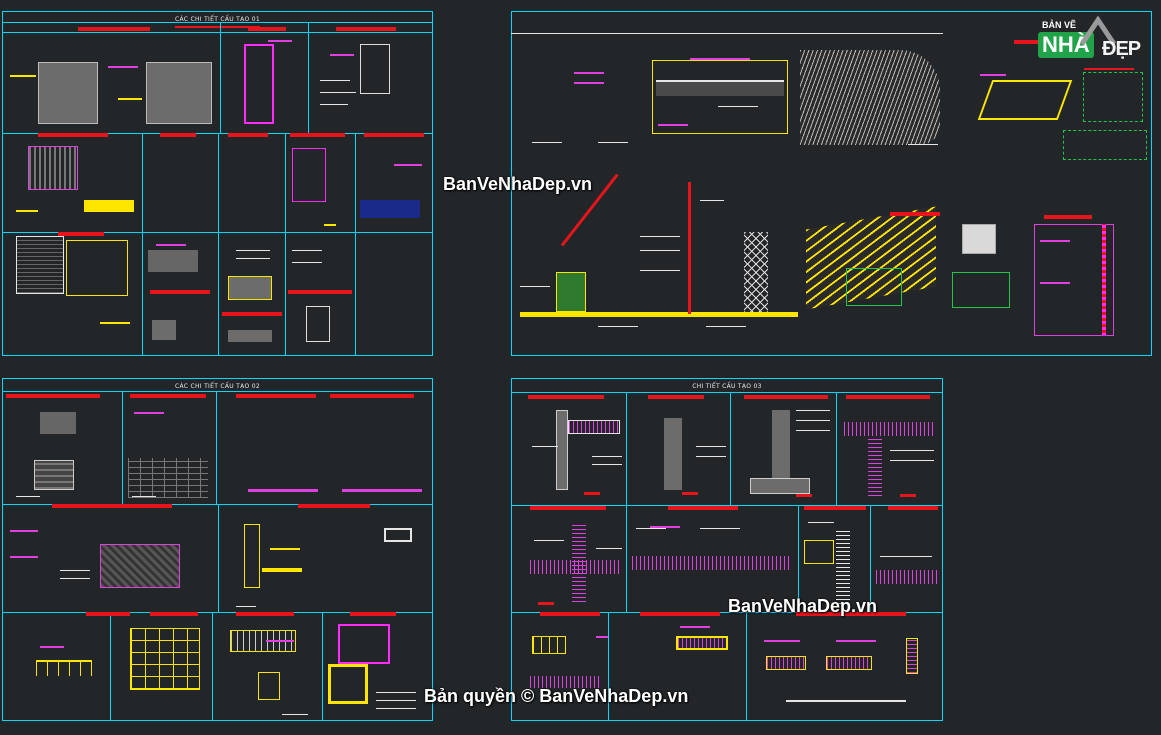 The height and width of the screenshot is (735, 1161). I want to click on sheet-title-03: CHI TIẾT CẤU TẠO 03, so click(727, 386).